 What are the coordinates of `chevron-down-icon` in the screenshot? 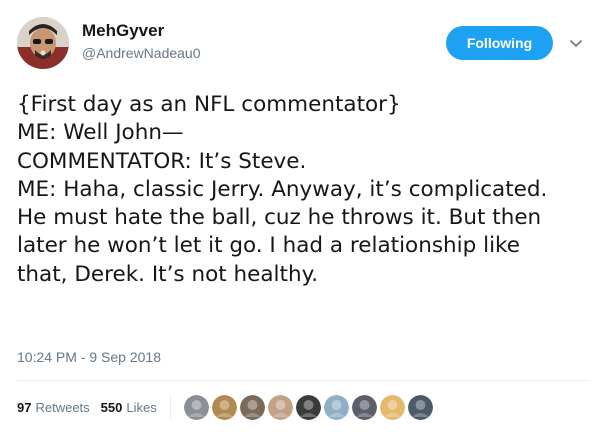 It's located at (576, 43).